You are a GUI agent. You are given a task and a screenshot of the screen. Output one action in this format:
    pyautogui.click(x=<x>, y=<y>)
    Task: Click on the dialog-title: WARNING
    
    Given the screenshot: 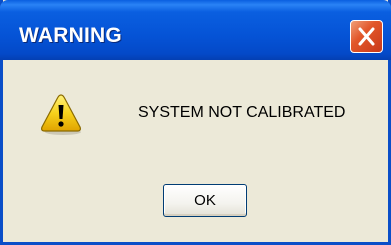 What is the action you would take?
    pyautogui.click(x=70, y=35)
    